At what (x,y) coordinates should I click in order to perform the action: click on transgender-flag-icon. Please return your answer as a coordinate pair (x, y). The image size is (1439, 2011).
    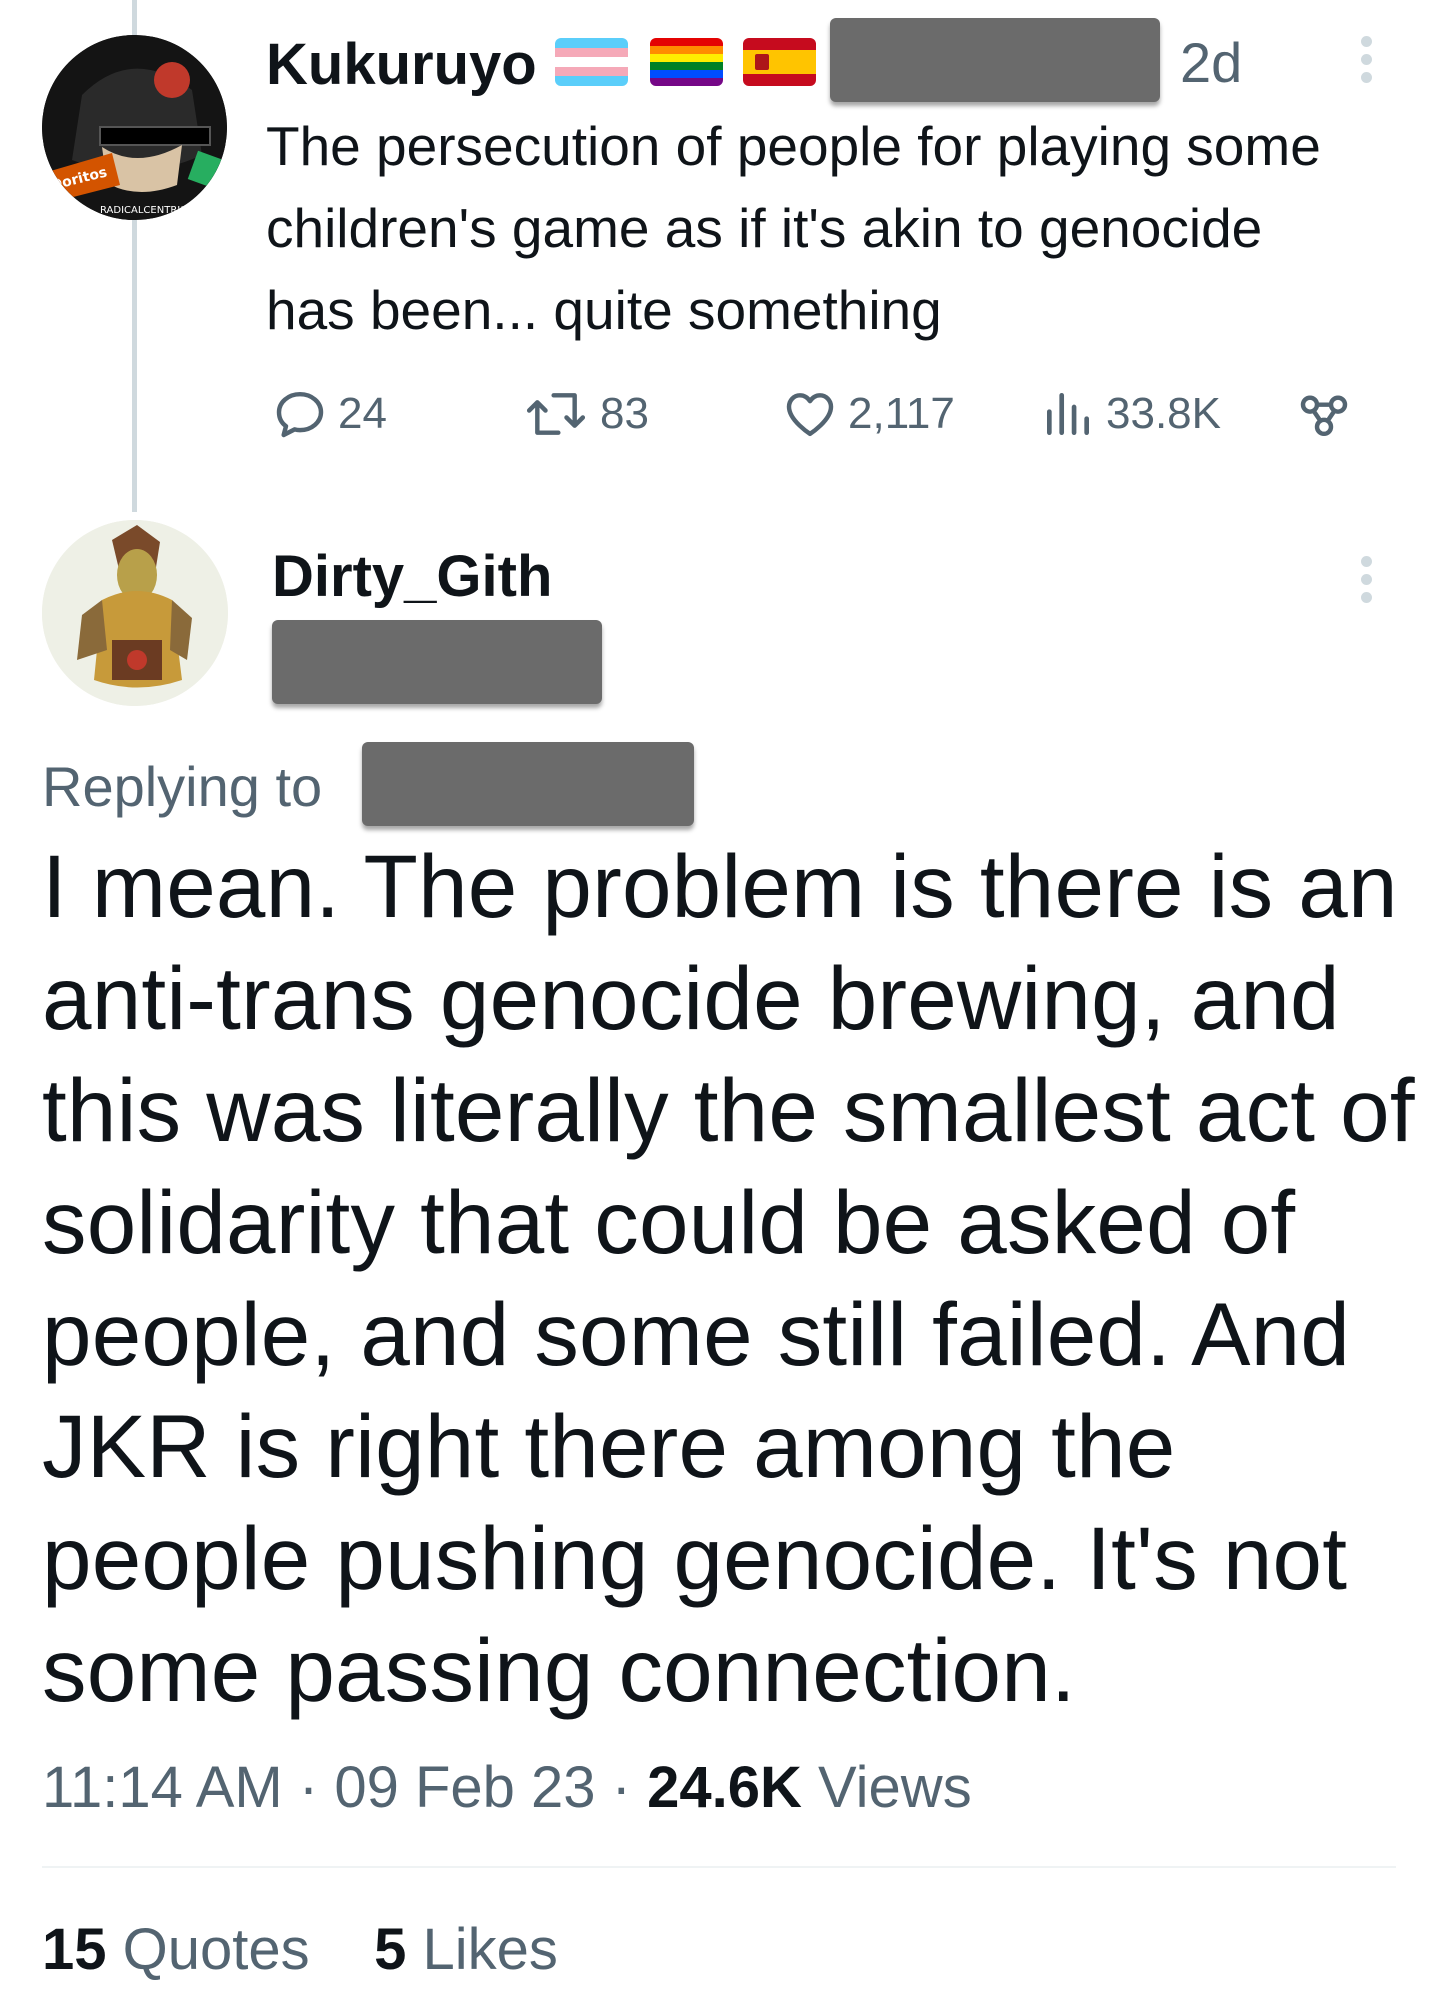
    Looking at the image, I should click on (591, 62).